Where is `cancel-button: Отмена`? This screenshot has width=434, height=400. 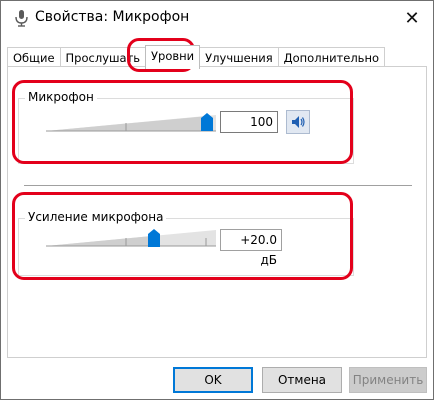
cancel-button: Отмена is located at coordinates (302, 380).